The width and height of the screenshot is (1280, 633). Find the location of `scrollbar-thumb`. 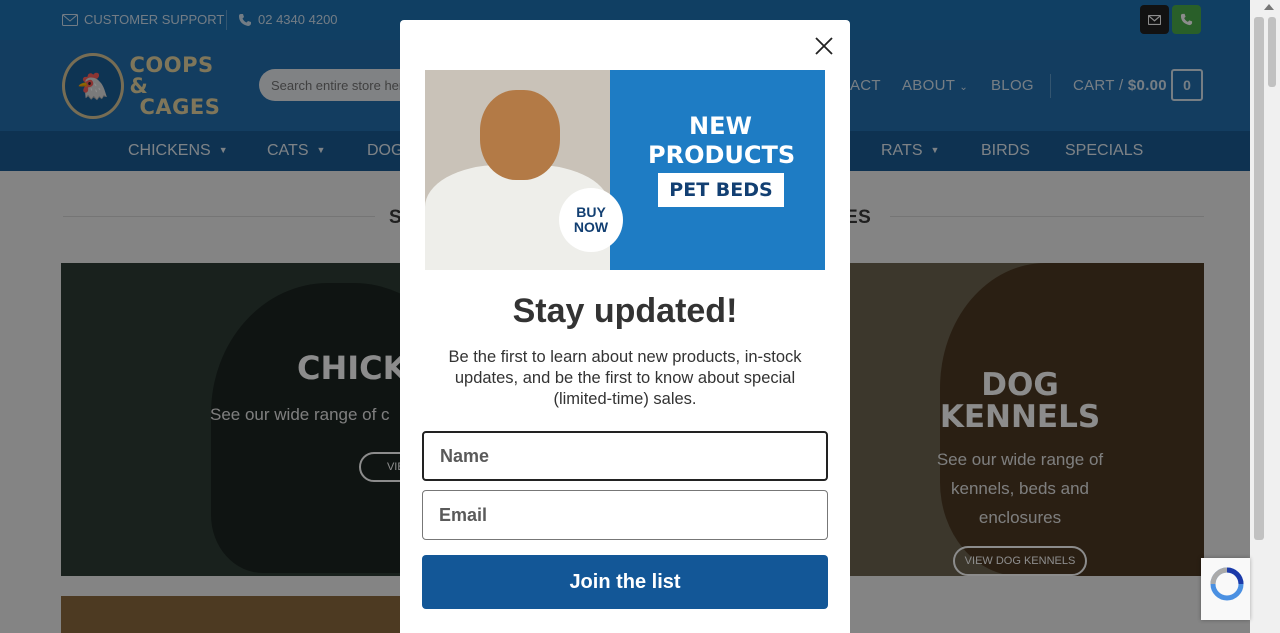

scrollbar-thumb is located at coordinates (1259, 278).